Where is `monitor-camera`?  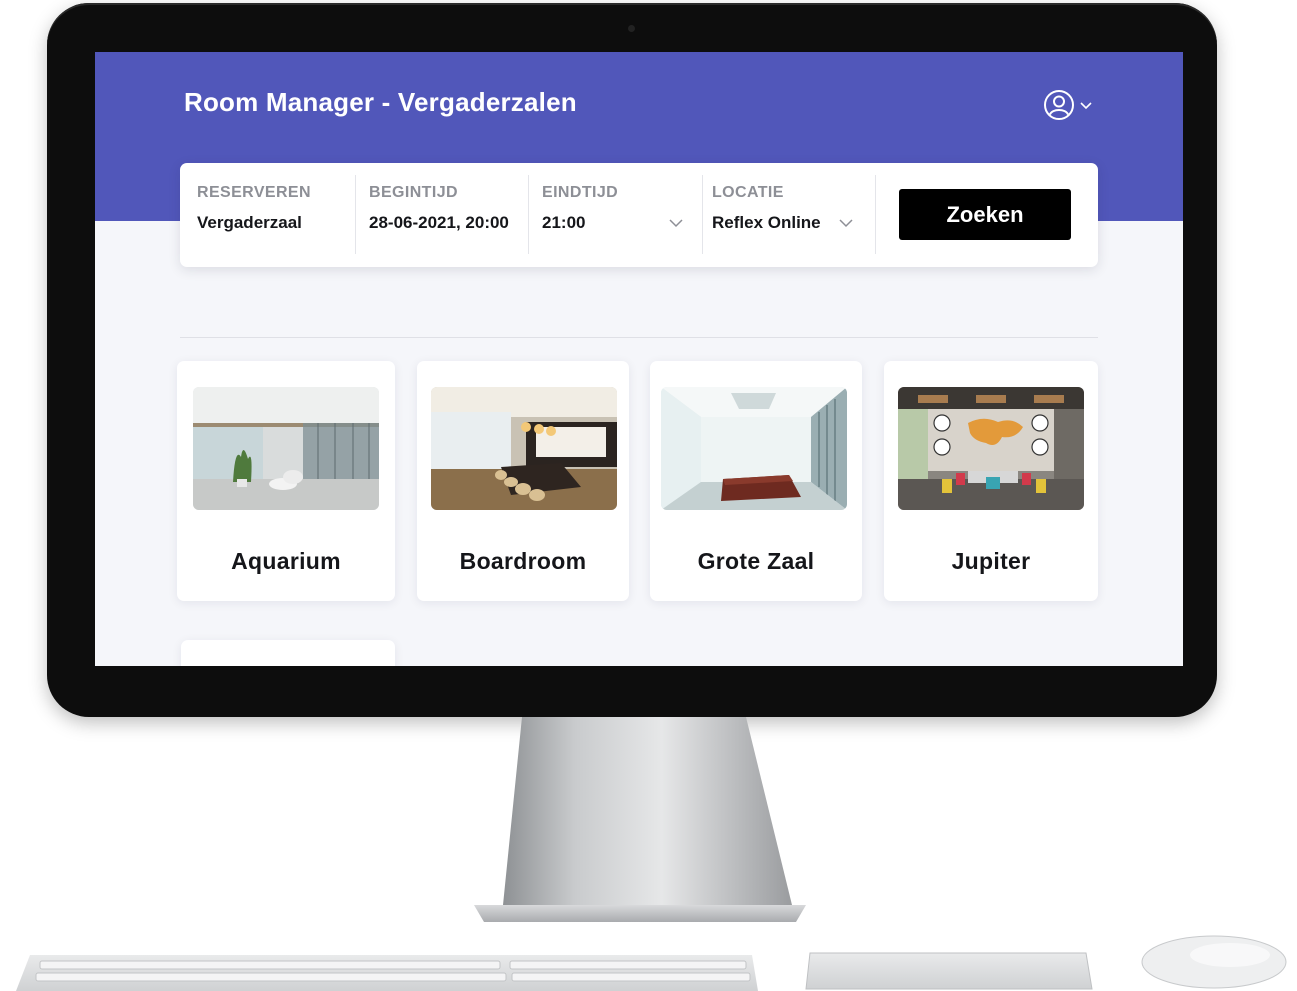
monitor-camera is located at coordinates (631, 28).